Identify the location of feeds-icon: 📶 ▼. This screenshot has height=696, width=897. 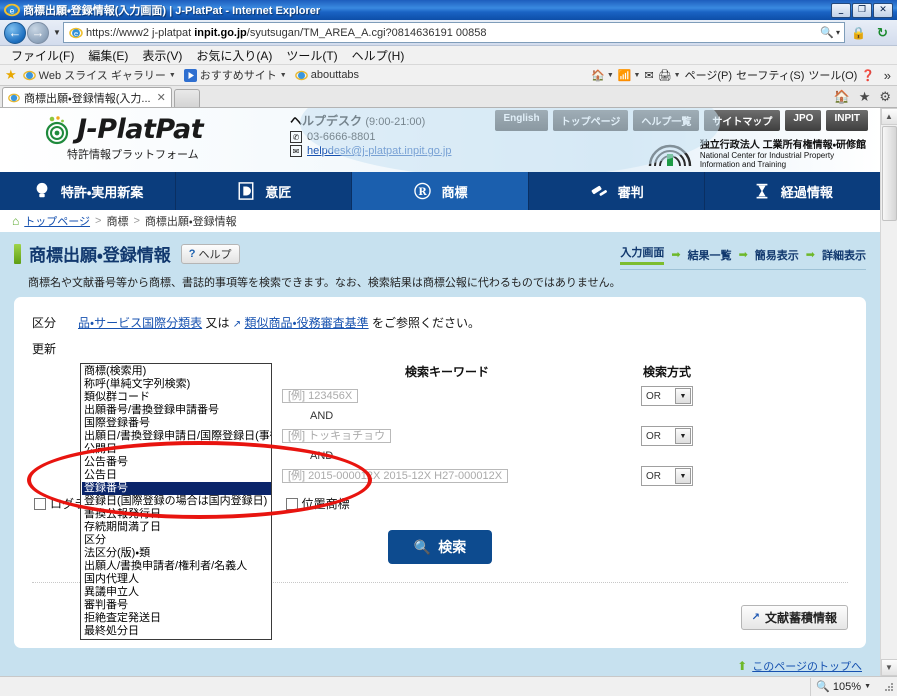
(629, 75).